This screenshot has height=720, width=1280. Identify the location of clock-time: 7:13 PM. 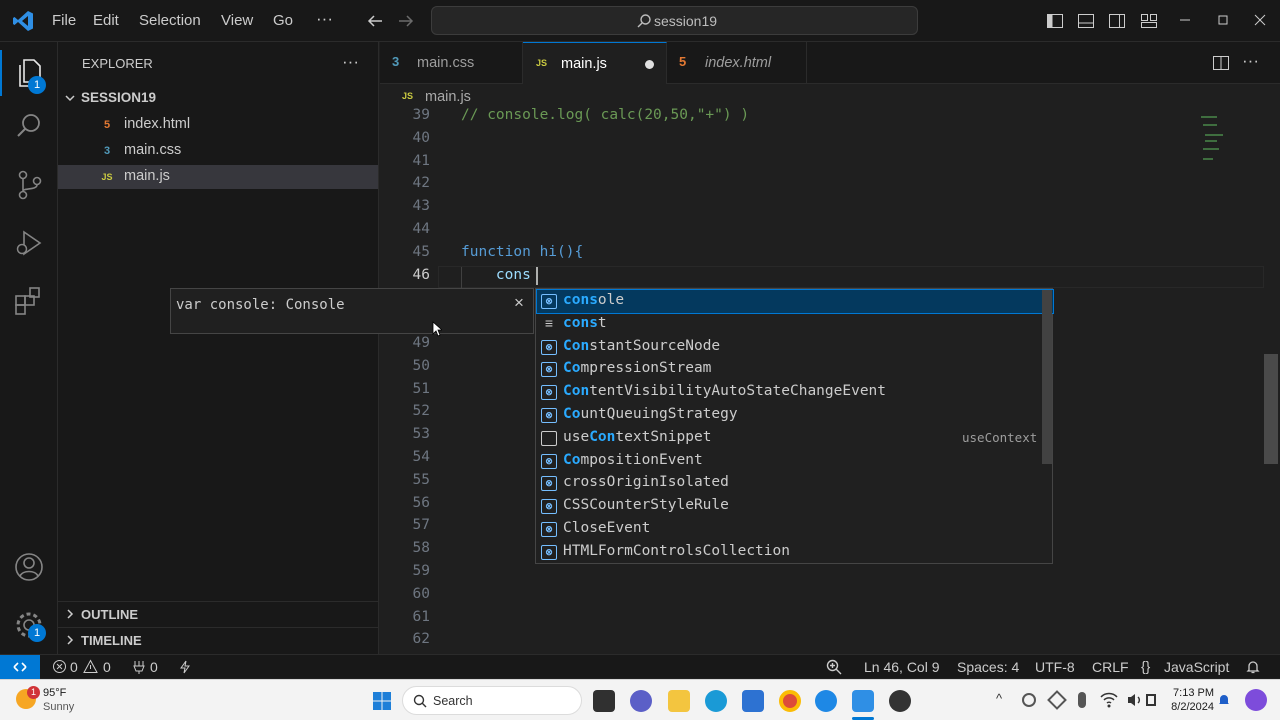
(1189, 693).